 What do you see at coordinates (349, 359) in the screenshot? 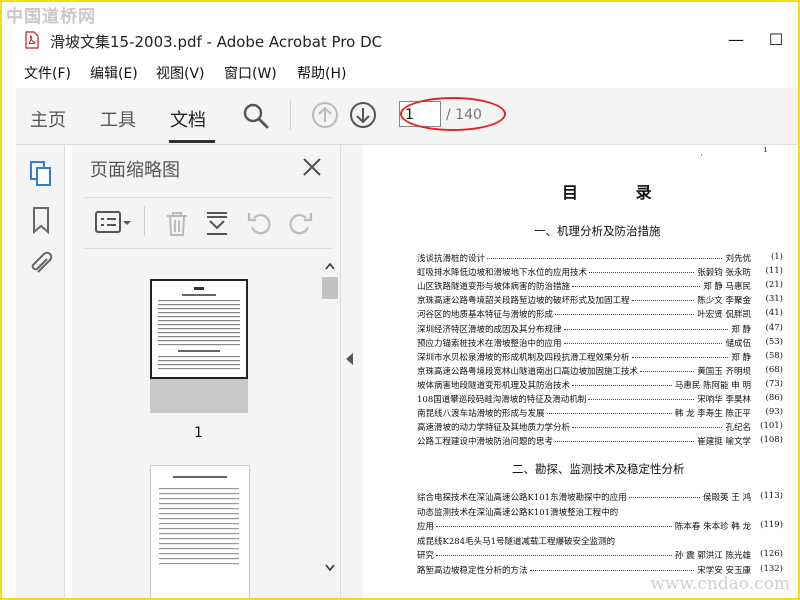
I see `collapse-arrow-icon` at bounding box center [349, 359].